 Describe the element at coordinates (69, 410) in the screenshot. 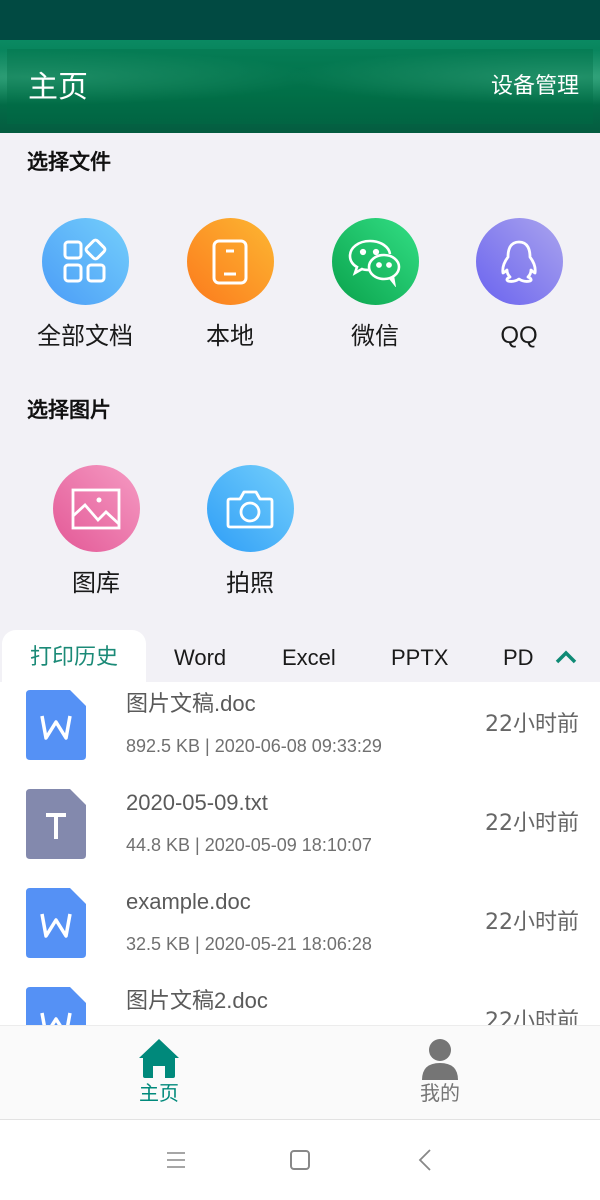

I see `select-images-heading: 选择图片` at that location.